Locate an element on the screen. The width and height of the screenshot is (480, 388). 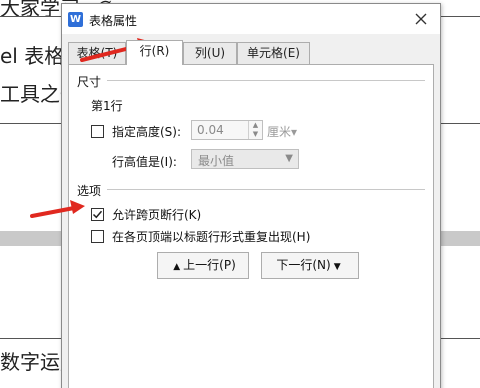
allow-break-checkbox is located at coordinates (97, 214).